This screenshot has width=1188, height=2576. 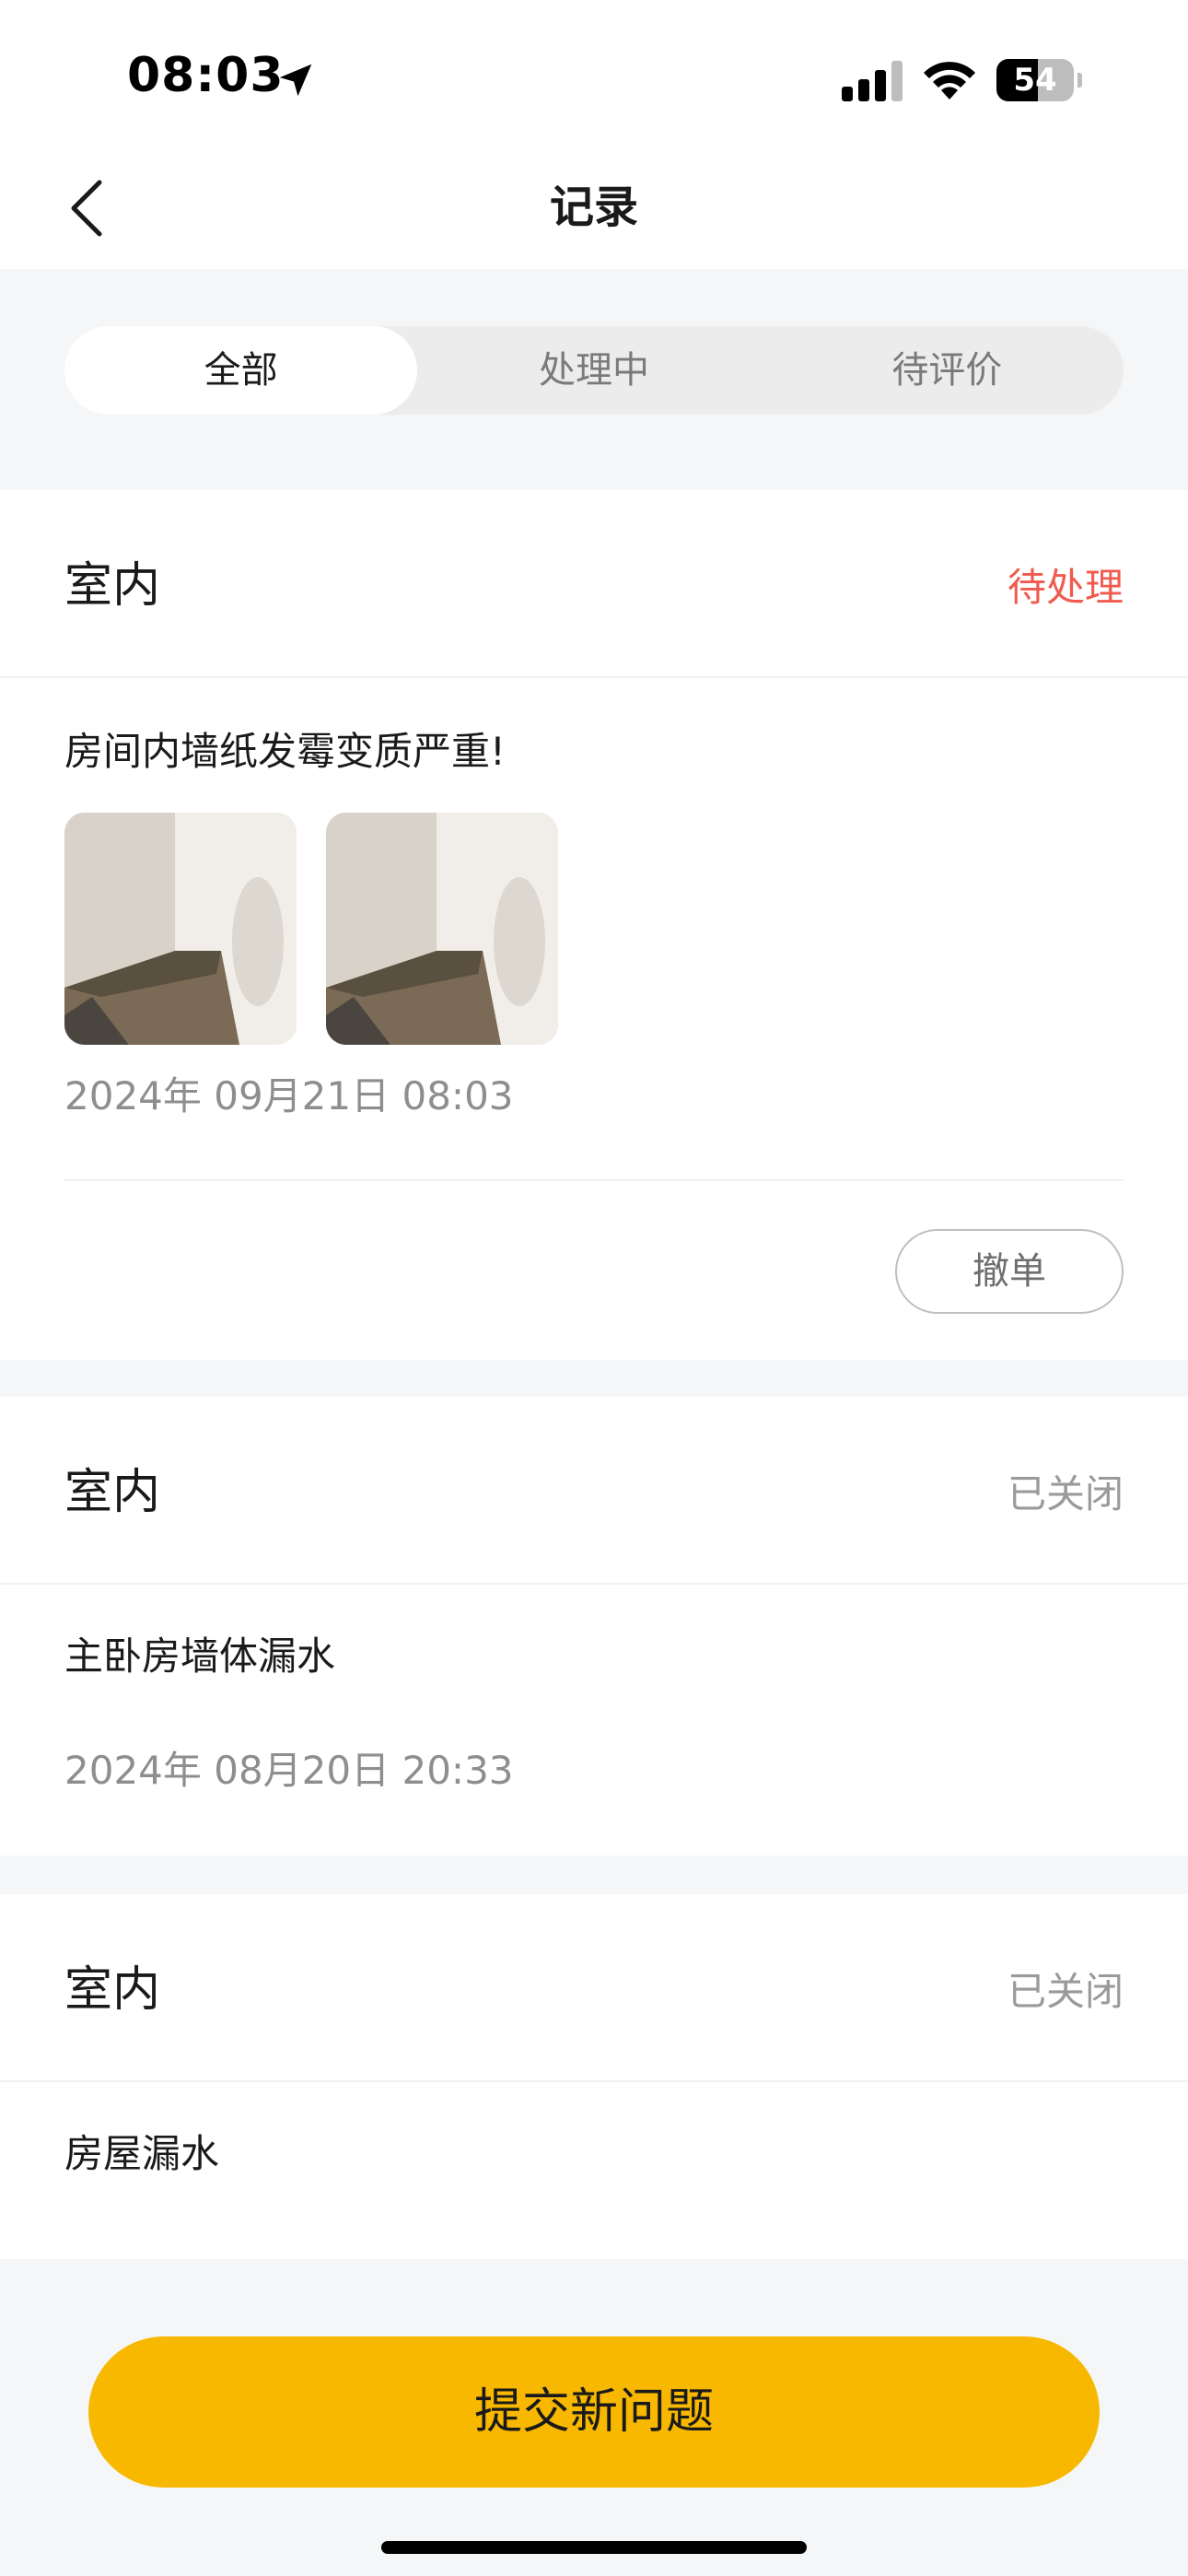 I want to click on battery-icon: 54, so click(x=1039, y=80).